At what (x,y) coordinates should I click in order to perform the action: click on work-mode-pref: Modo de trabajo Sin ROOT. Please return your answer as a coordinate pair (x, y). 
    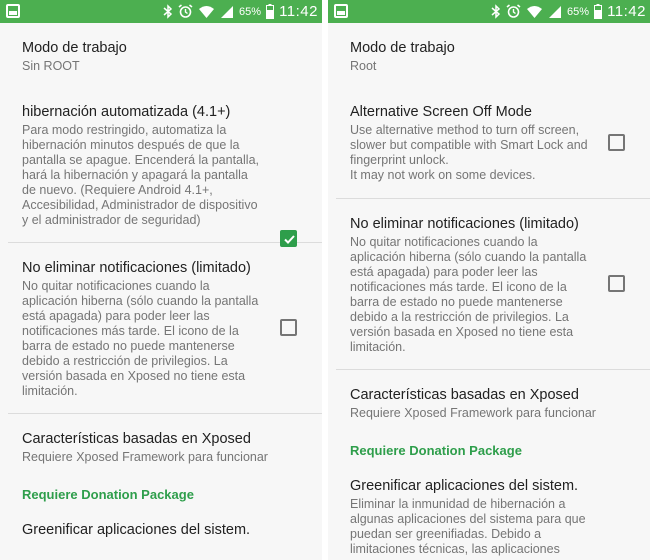
    Looking at the image, I should click on (161, 55).